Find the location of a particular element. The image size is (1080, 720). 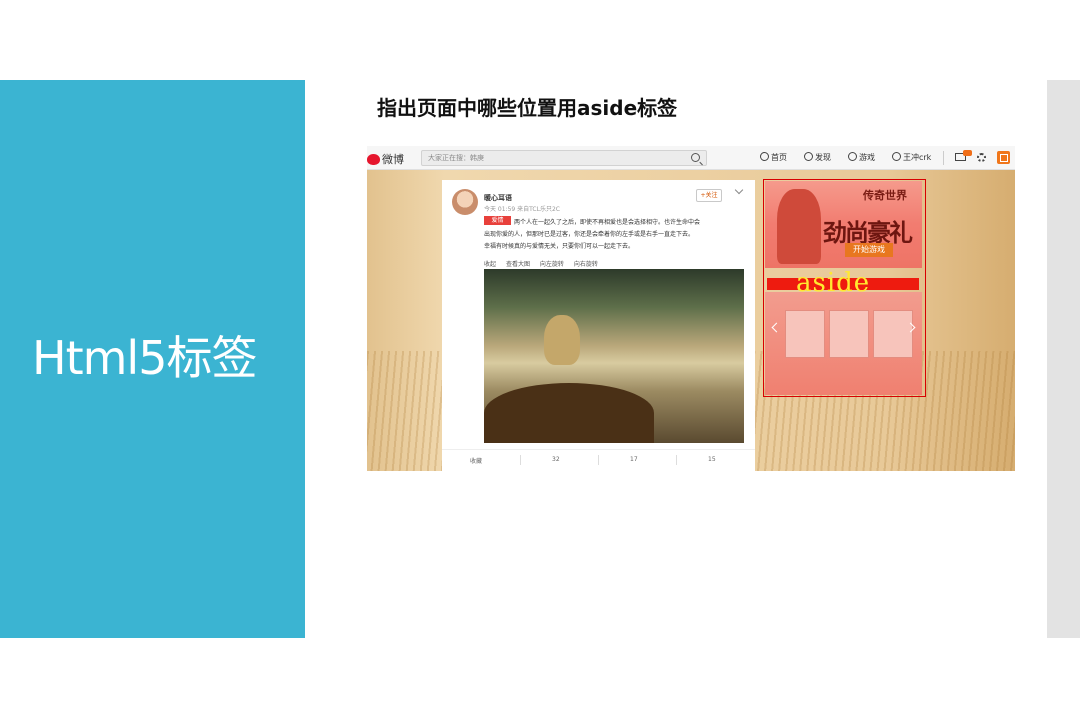

aside-highlight: 传奇世界 劲尚豪礼 开始游戏 aside is located at coordinates (844, 288).